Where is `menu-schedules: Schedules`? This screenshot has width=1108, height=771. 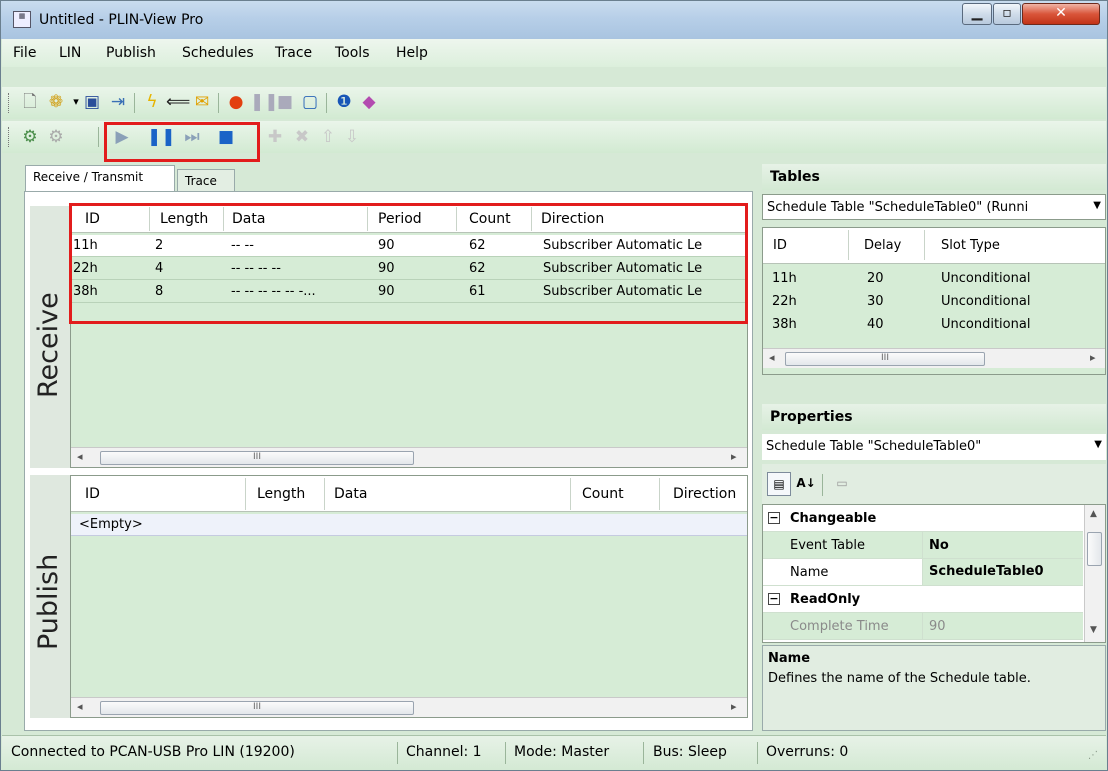 menu-schedules: Schedules is located at coordinates (218, 53).